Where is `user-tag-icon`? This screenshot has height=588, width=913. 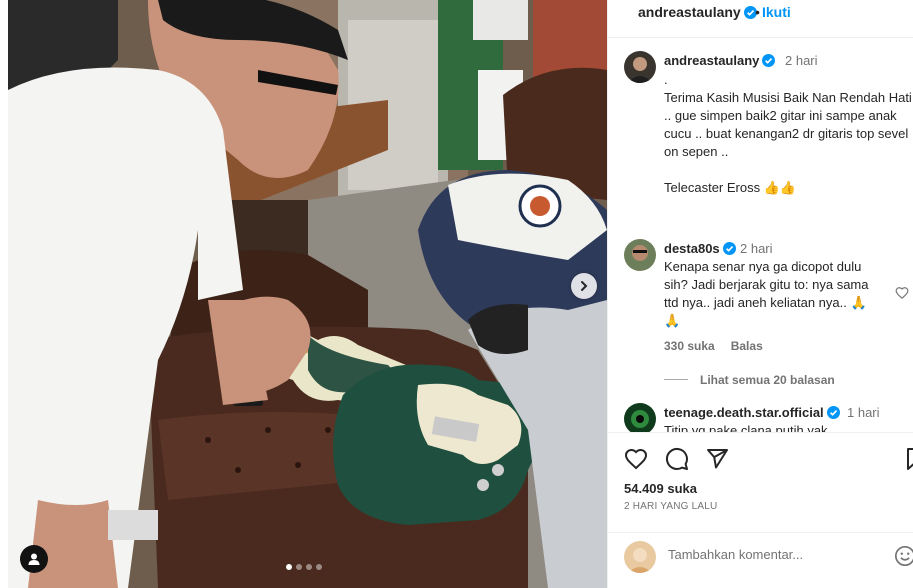
user-tag-icon is located at coordinates (34, 559).